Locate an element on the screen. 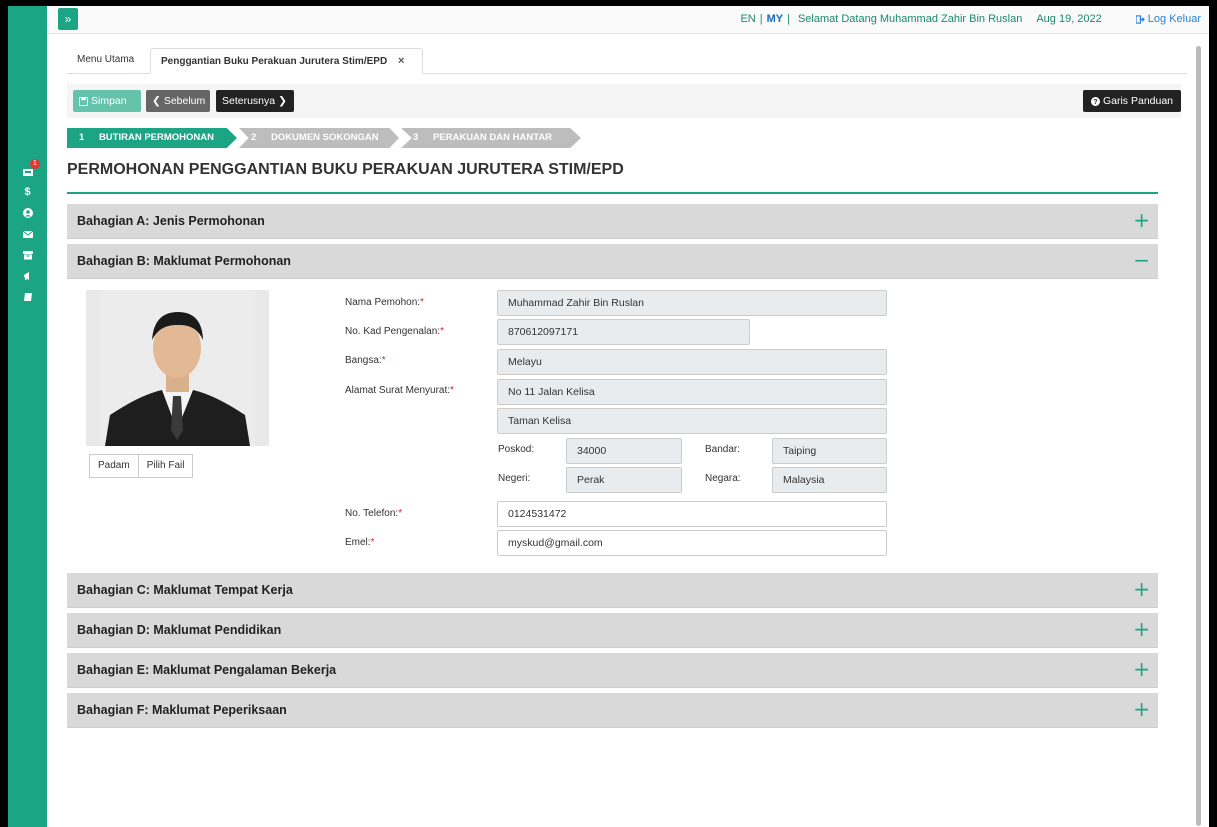 This screenshot has height=827, width=1217. postcode-field: 34000 is located at coordinates (624, 451).